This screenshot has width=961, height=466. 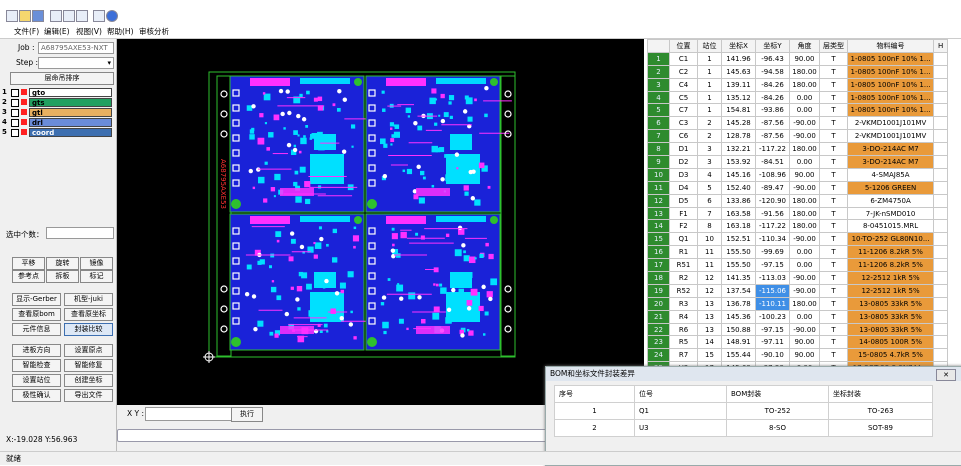 What do you see at coordinates (683, 46) in the screenshot?
I see `column-header: 位置` at bounding box center [683, 46].